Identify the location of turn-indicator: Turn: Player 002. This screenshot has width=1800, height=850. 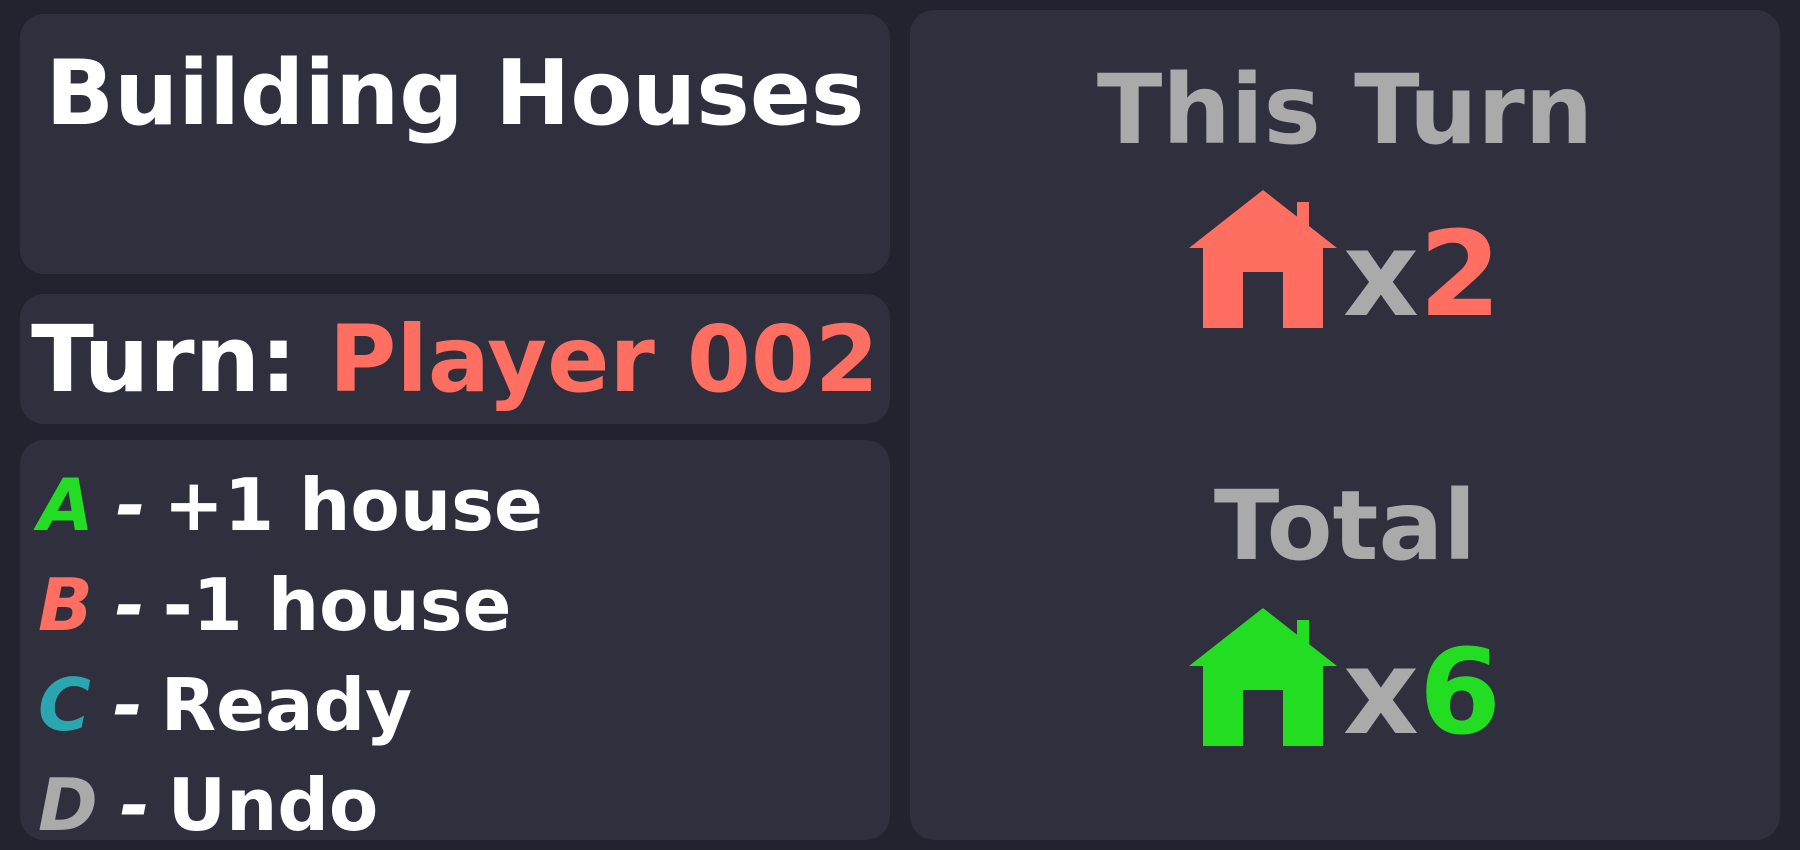
(455, 360).